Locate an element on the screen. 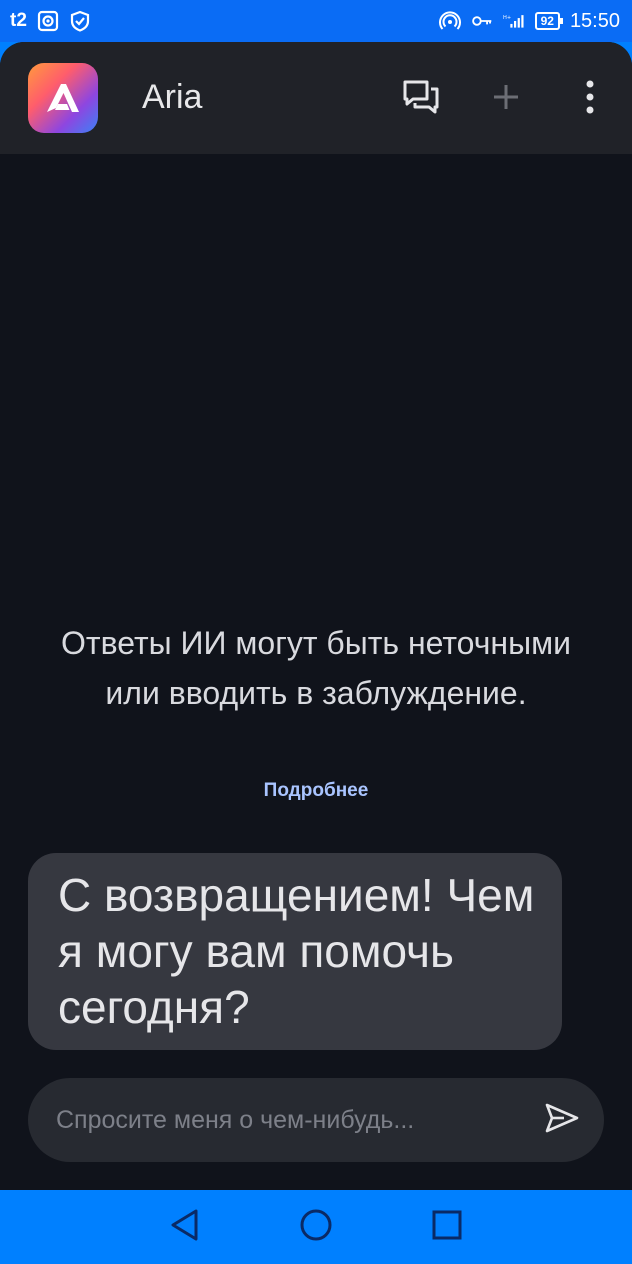 The image size is (632, 1264). status-time: 15:50 is located at coordinates (594, 20).